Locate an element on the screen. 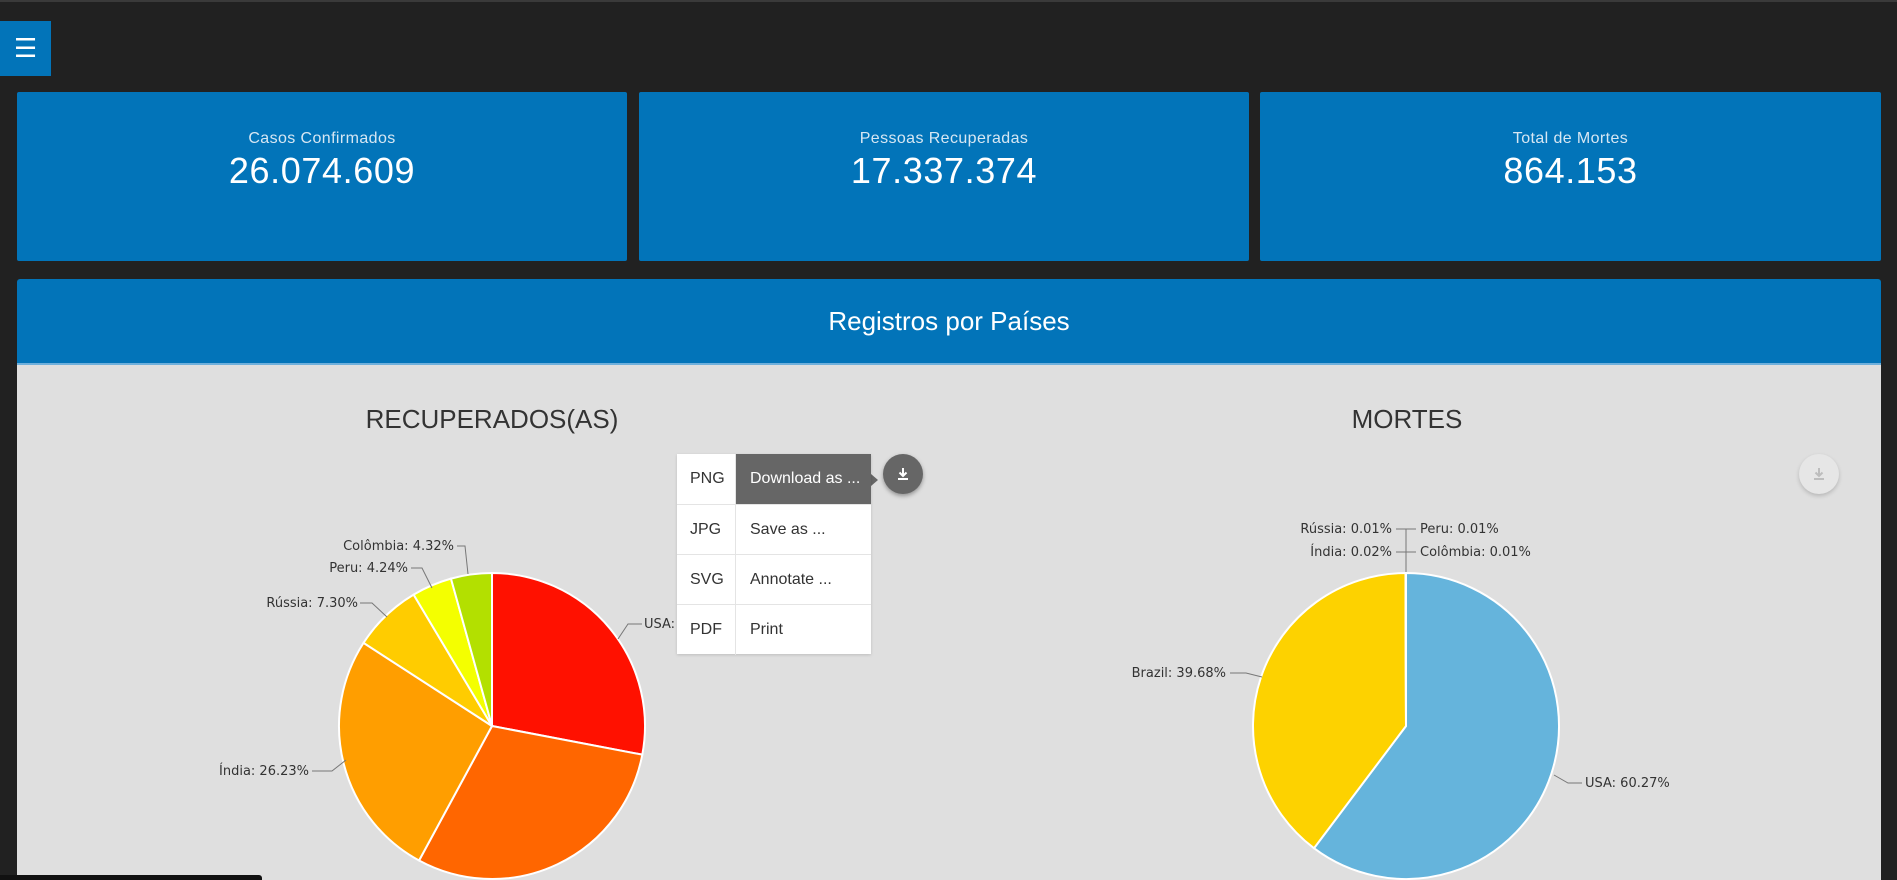 The image size is (1897, 880). pie-data-label: USA: 60.27% is located at coordinates (1627, 783).